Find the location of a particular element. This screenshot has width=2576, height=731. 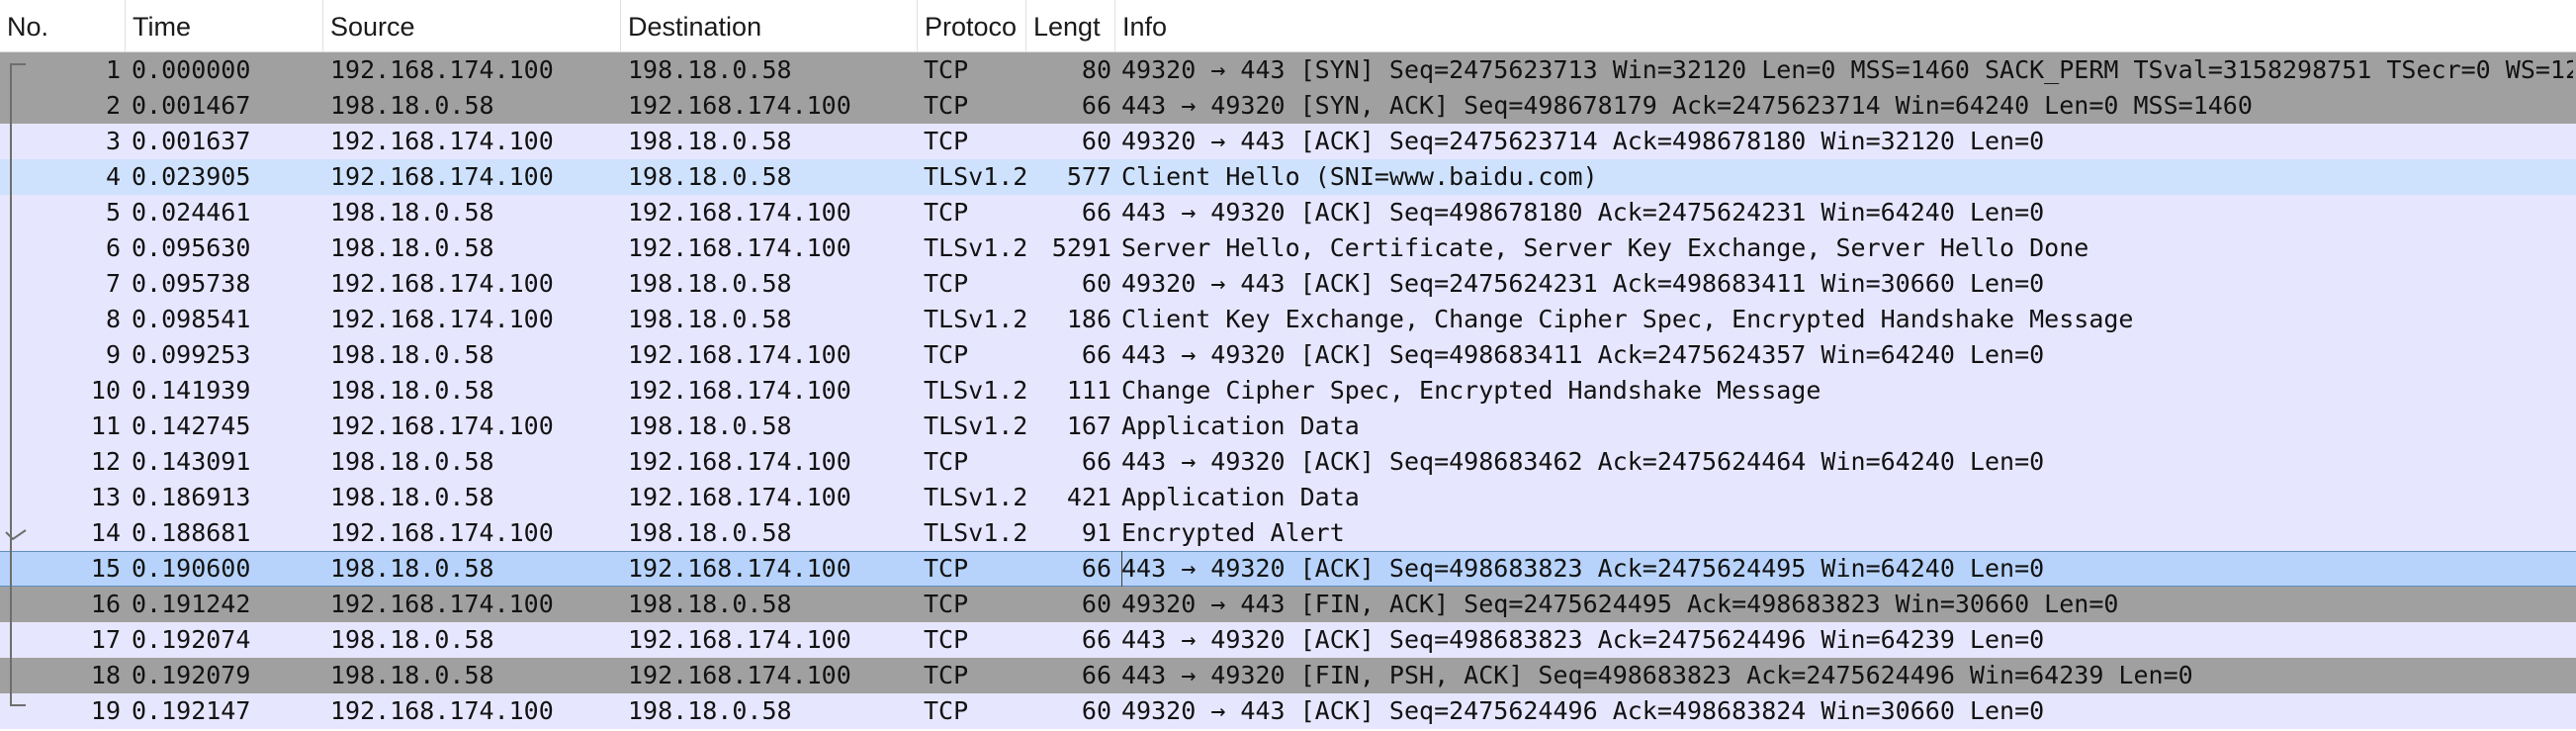

packet-no: 16 is located at coordinates (105, 604).